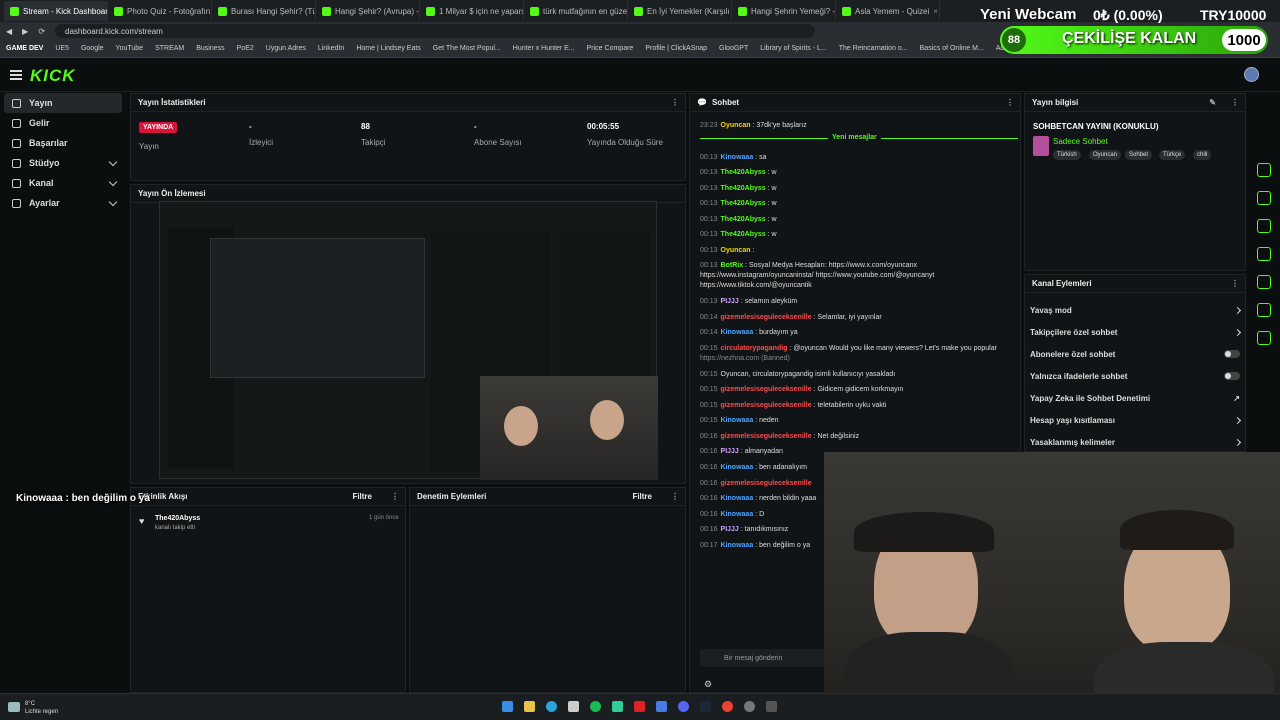  I want to click on bookmark-item: Google, so click(92, 48).